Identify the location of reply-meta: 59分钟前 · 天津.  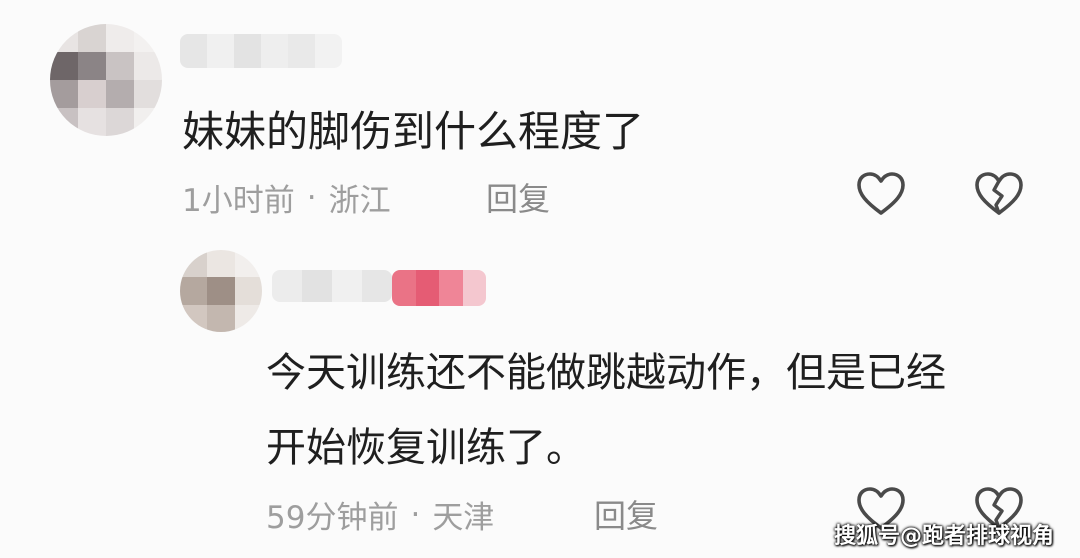
(380, 514).